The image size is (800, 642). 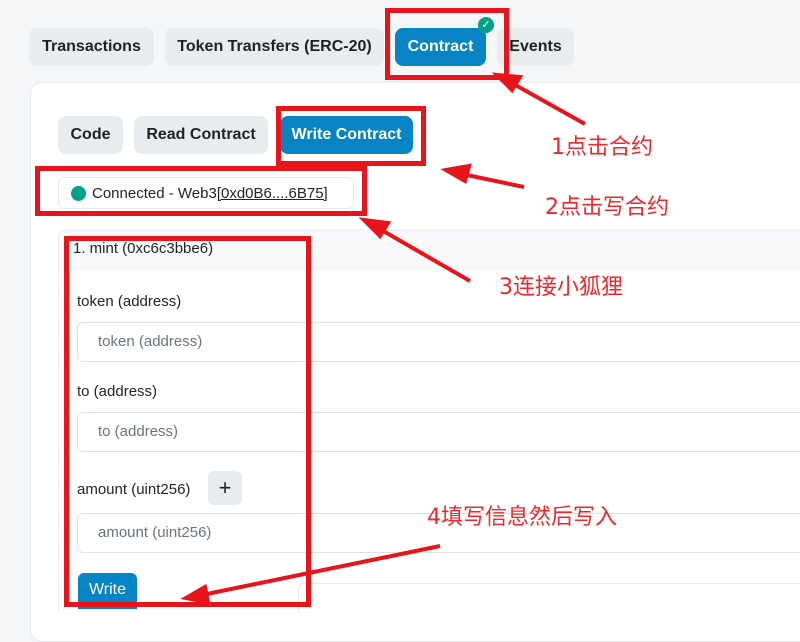 I want to click on arrow-head-step2, so click(x=456, y=174).